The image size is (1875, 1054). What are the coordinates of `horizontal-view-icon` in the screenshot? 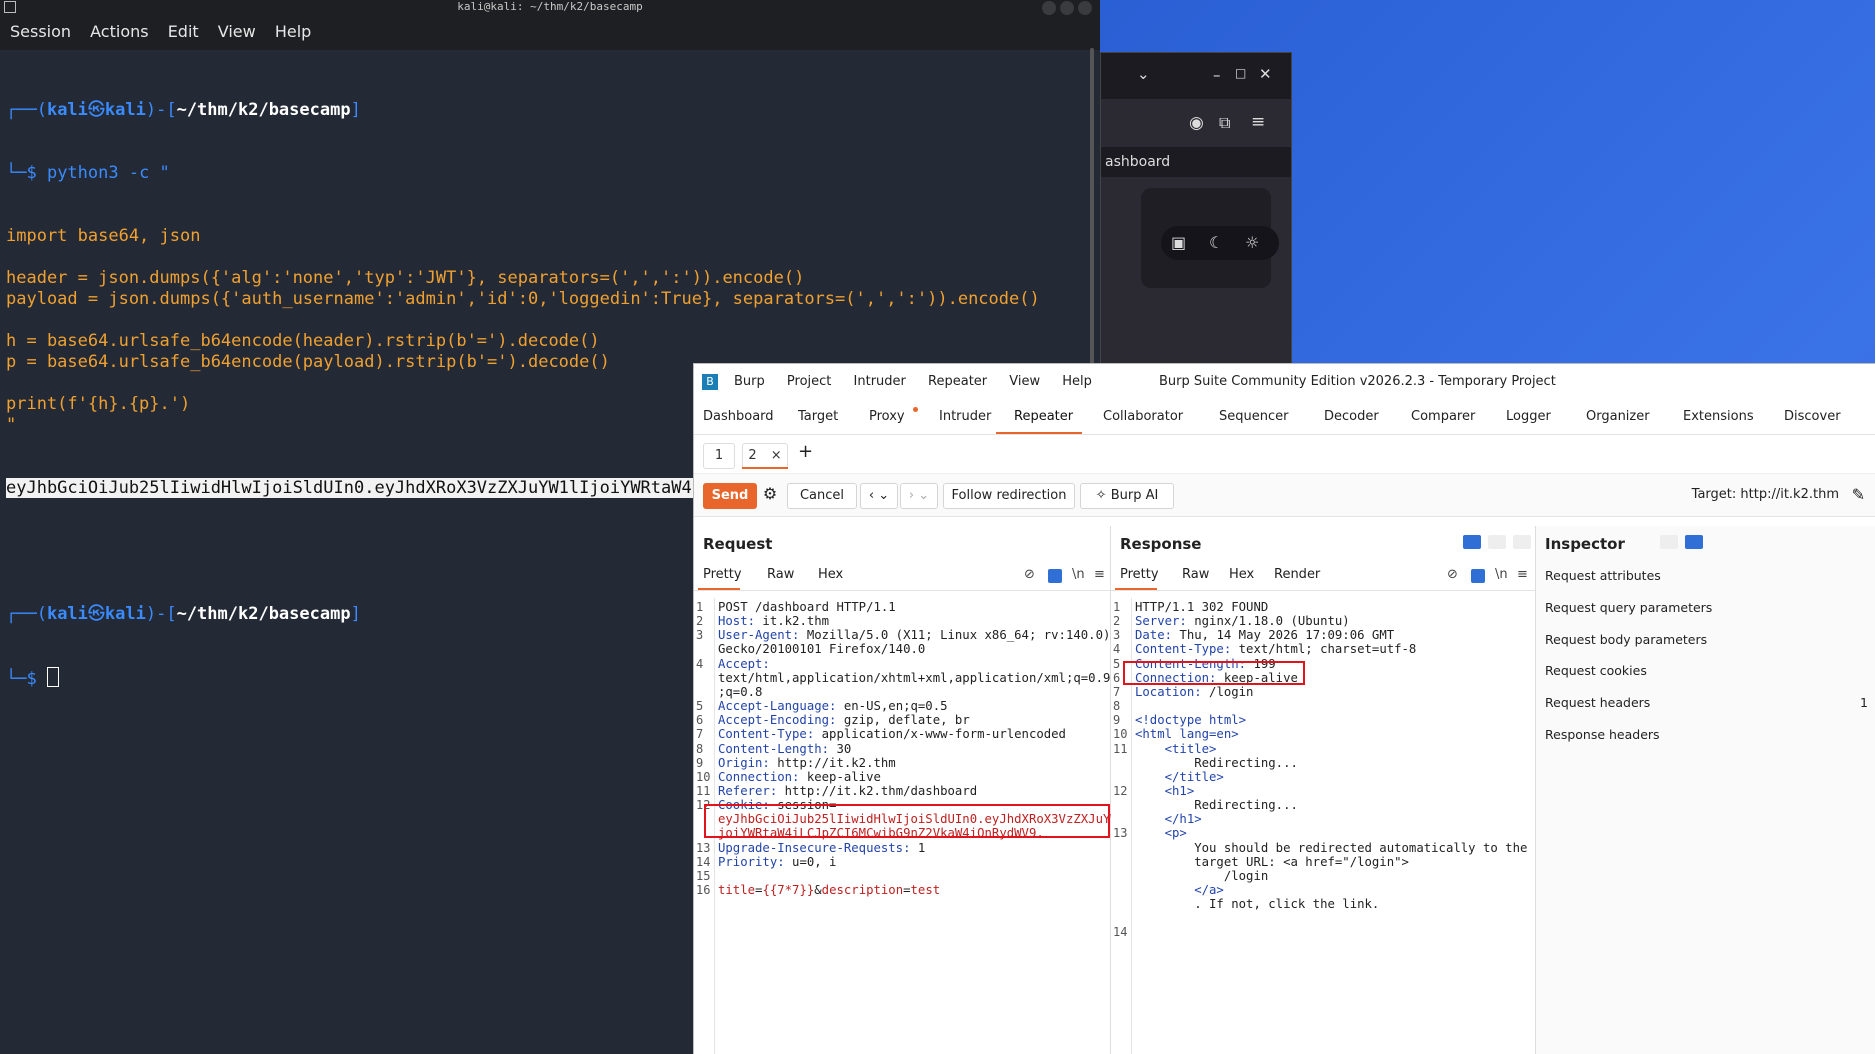 It's located at (1497, 542).